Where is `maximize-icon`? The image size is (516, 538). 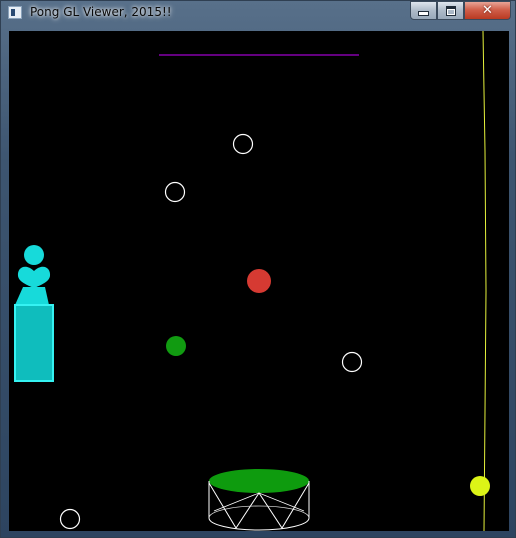 maximize-icon is located at coordinates (450, 10).